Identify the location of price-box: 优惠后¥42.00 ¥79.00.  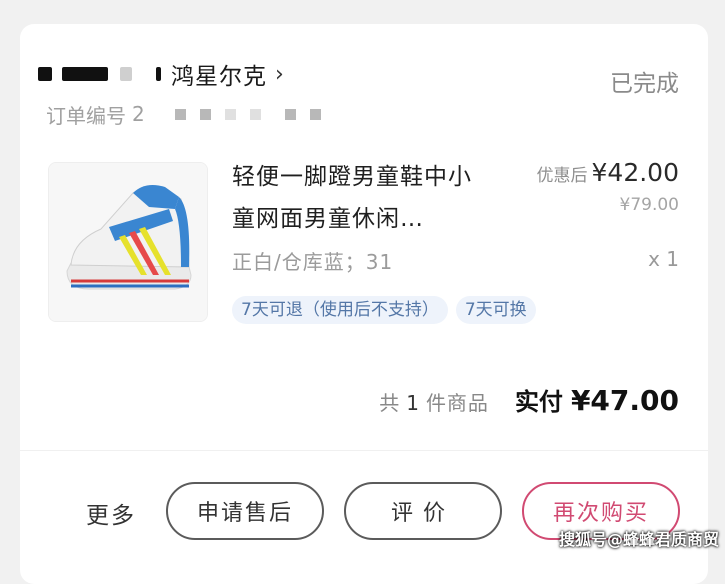
(608, 186).